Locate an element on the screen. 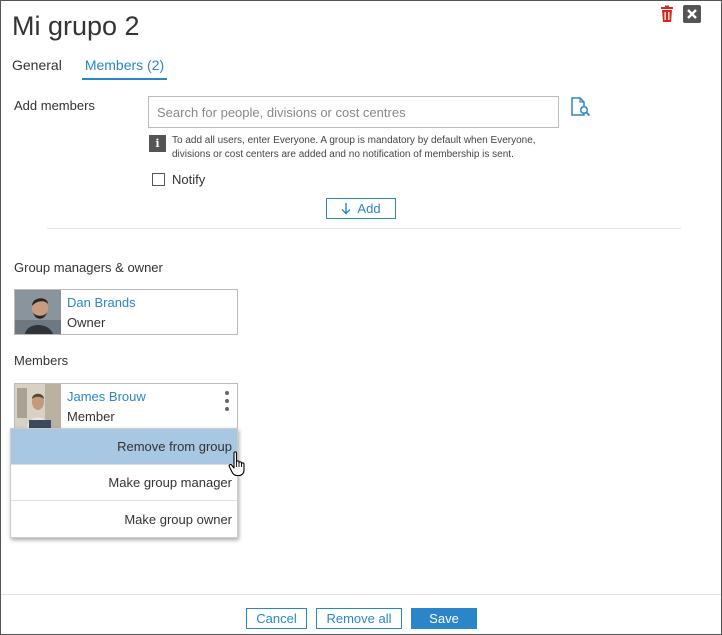 The image size is (722, 635). person-role: Owner is located at coordinates (86, 322).